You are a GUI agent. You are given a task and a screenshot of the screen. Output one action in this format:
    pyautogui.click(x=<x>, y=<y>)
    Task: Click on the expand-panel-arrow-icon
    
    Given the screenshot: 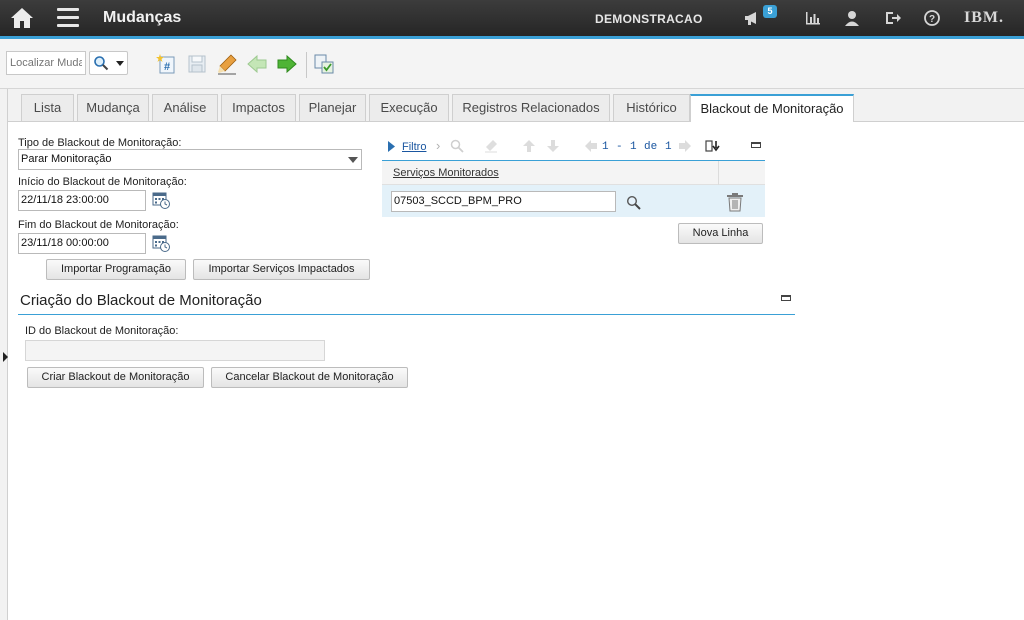 What is the action you would take?
    pyautogui.click(x=5, y=357)
    